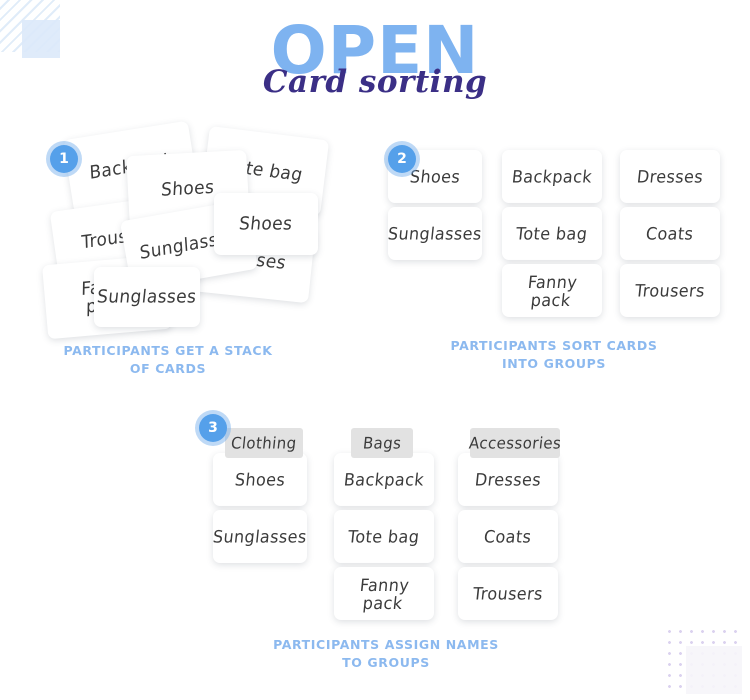 The height and width of the screenshot is (700, 750). I want to click on card-shoes: Shoes, so click(260, 479).